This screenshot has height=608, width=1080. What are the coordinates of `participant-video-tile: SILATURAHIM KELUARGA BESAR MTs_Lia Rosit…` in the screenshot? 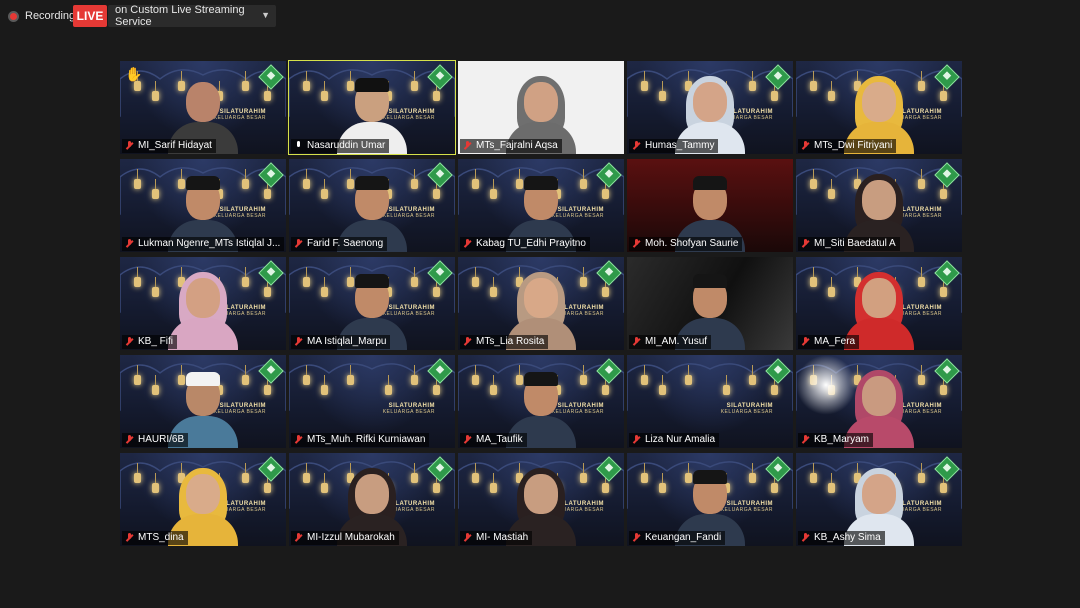 It's located at (541, 303).